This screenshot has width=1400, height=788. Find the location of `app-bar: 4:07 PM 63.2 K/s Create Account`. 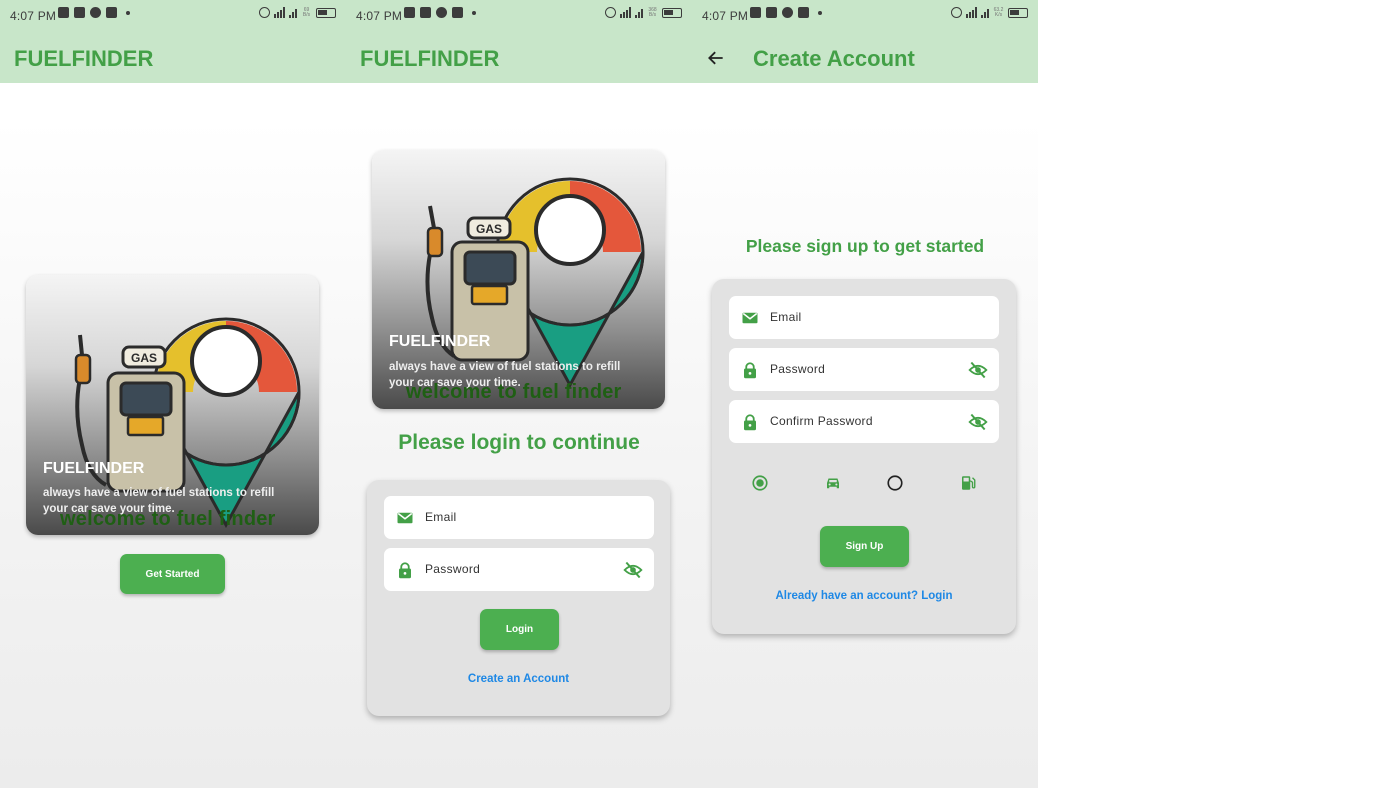

app-bar: 4:07 PM 63.2 K/s Create Account is located at coordinates (865, 41).